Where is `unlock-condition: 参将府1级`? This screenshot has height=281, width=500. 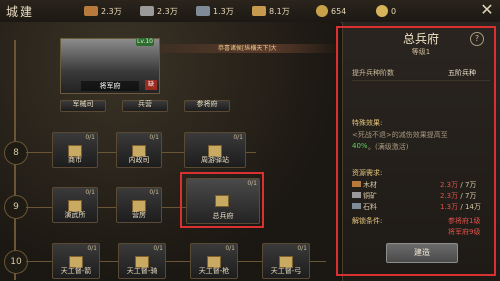 unlock-condition: 参将府1级 is located at coordinates (464, 221).